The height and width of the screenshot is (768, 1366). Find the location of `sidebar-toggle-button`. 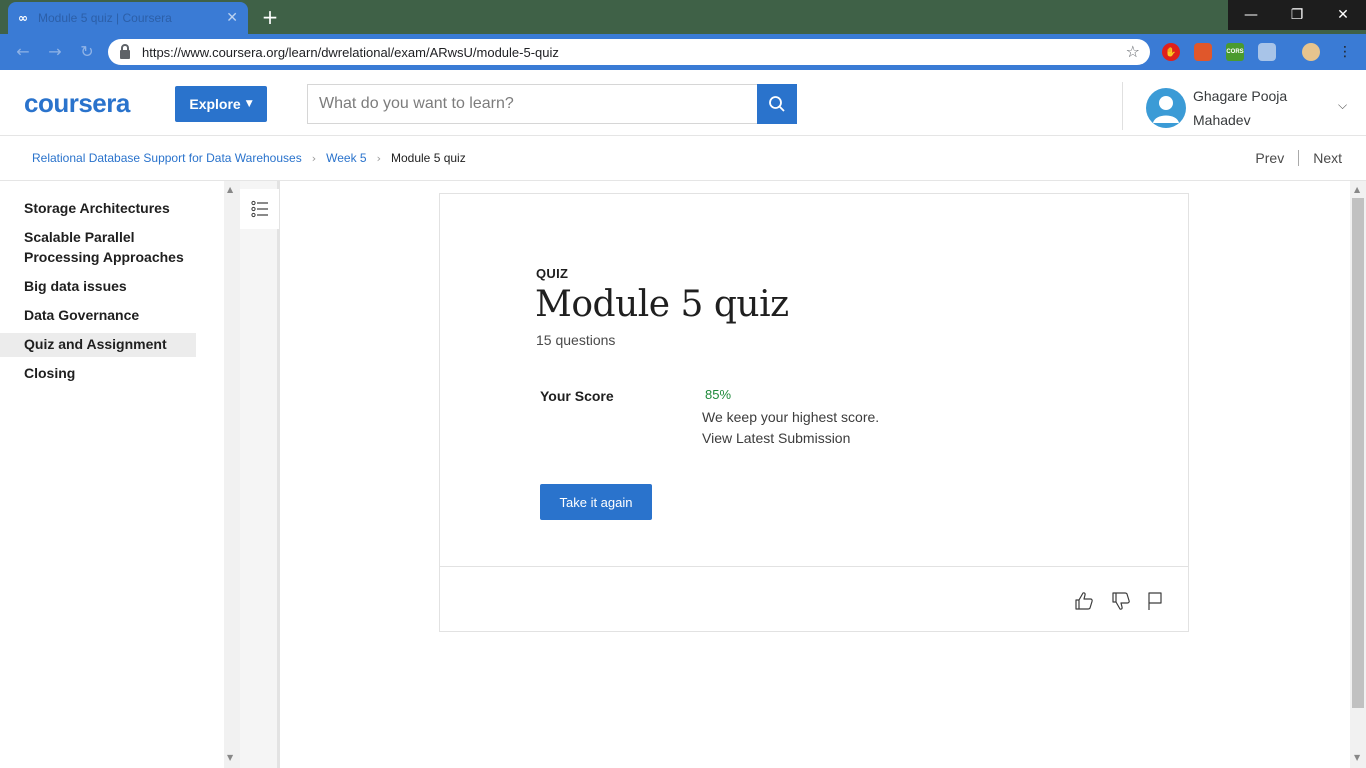

sidebar-toggle-button is located at coordinates (259, 209).